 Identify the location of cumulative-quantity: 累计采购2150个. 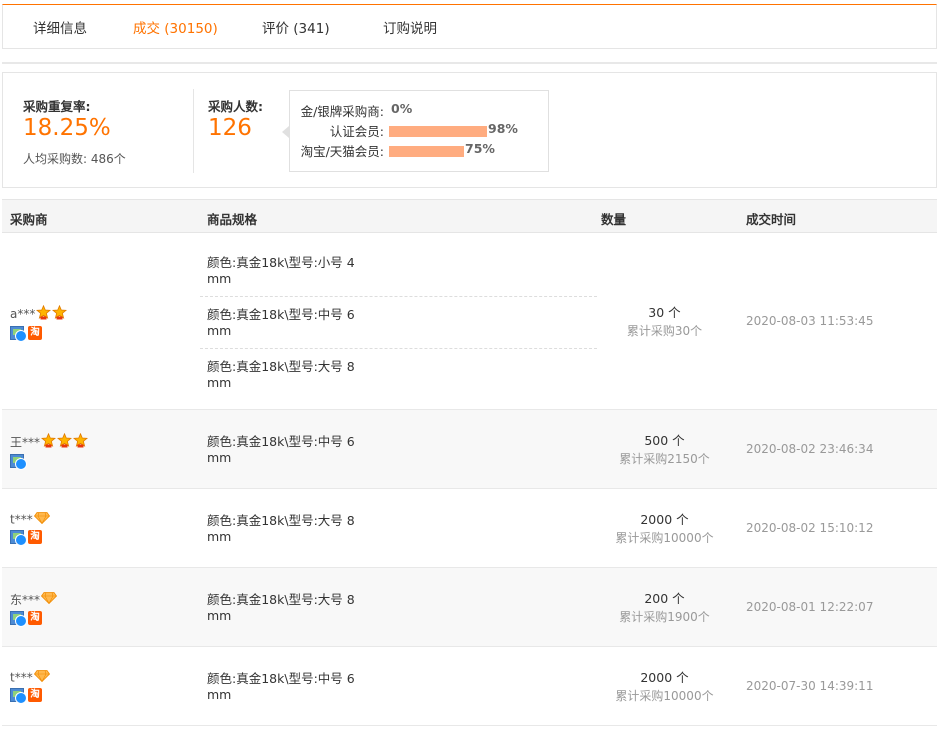
(664, 458).